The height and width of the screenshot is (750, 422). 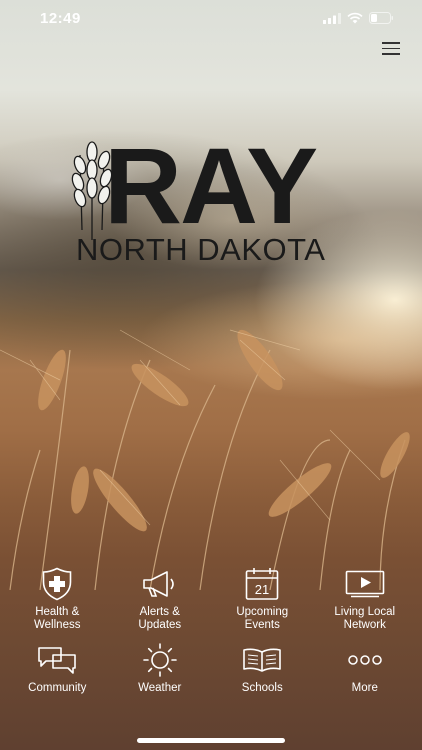 I want to click on nav-label: More, so click(x=364, y=688).